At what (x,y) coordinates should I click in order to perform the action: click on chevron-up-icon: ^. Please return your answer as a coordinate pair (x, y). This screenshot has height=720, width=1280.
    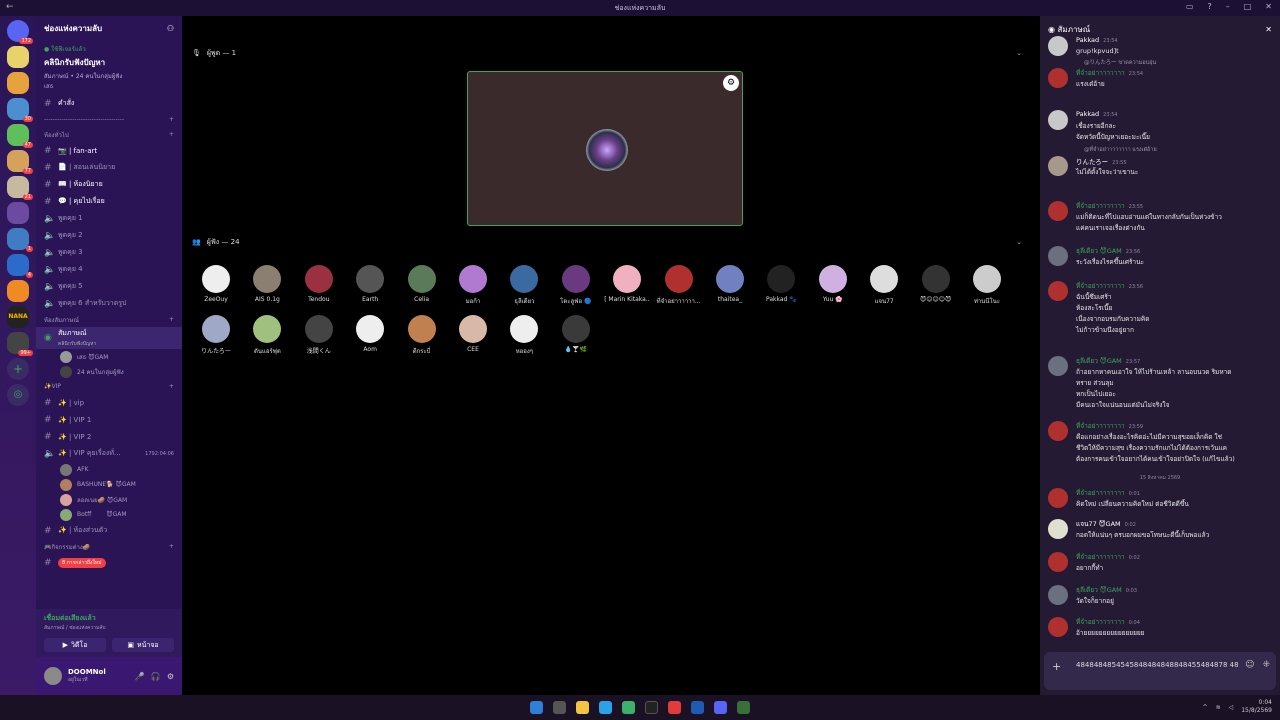
    Looking at the image, I should click on (1205, 707).